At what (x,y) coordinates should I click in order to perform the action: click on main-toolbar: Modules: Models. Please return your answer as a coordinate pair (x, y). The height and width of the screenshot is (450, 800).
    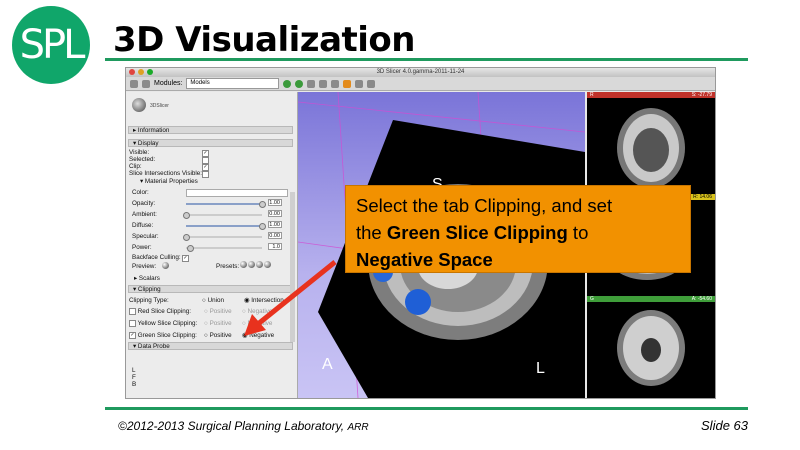
    Looking at the image, I should click on (420, 84).